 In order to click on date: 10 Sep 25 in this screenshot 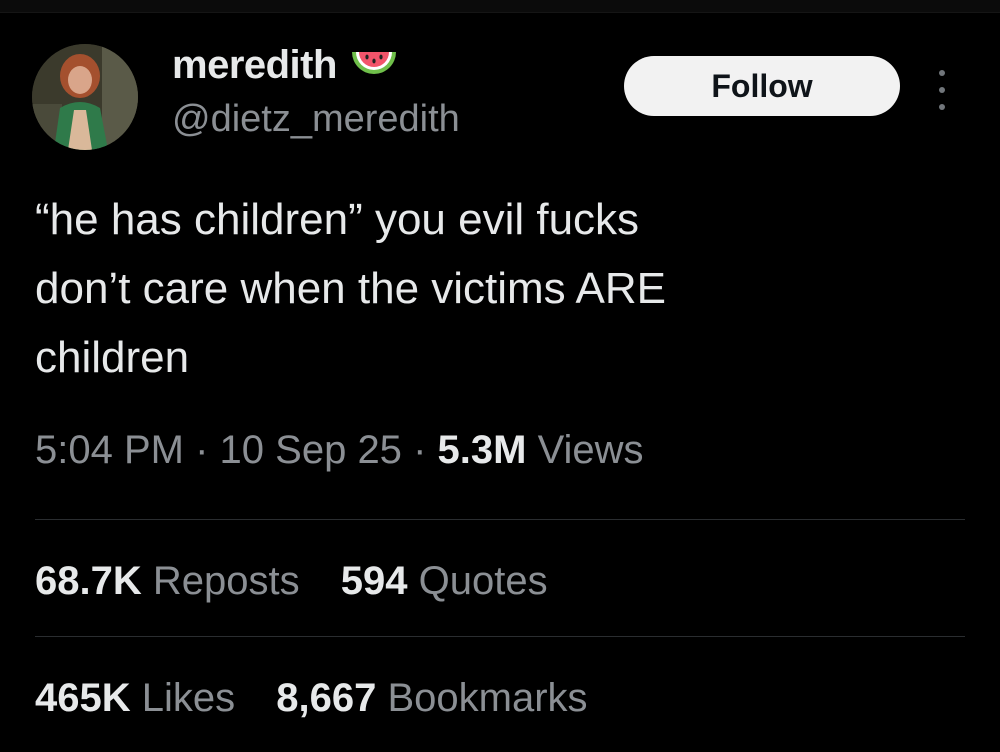, I will do `click(311, 450)`.